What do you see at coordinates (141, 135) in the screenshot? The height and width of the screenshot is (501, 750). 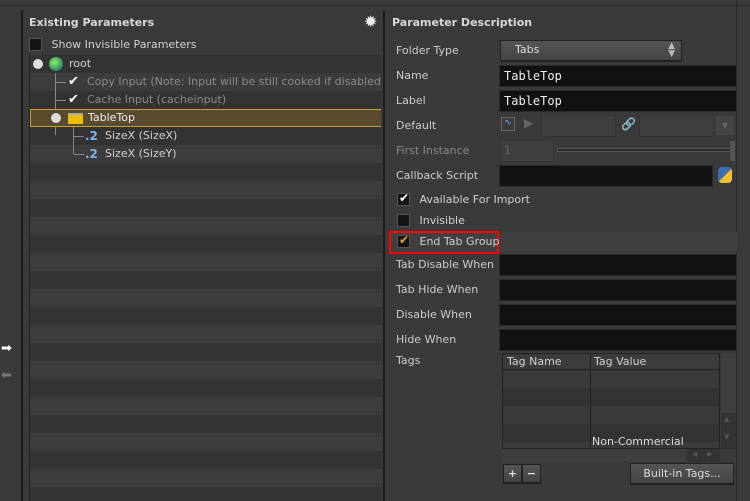 I see `tree-item-label: SizeX (SizeX)` at bounding box center [141, 135].